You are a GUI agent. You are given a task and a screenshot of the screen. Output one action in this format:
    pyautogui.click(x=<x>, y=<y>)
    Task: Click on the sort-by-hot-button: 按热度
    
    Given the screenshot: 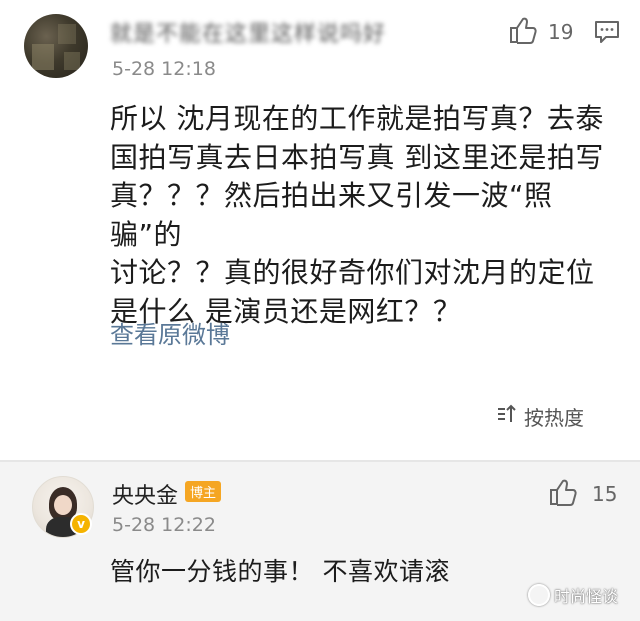 What is the action you would take?
    pyautogui.click(x=540, y=416)
    